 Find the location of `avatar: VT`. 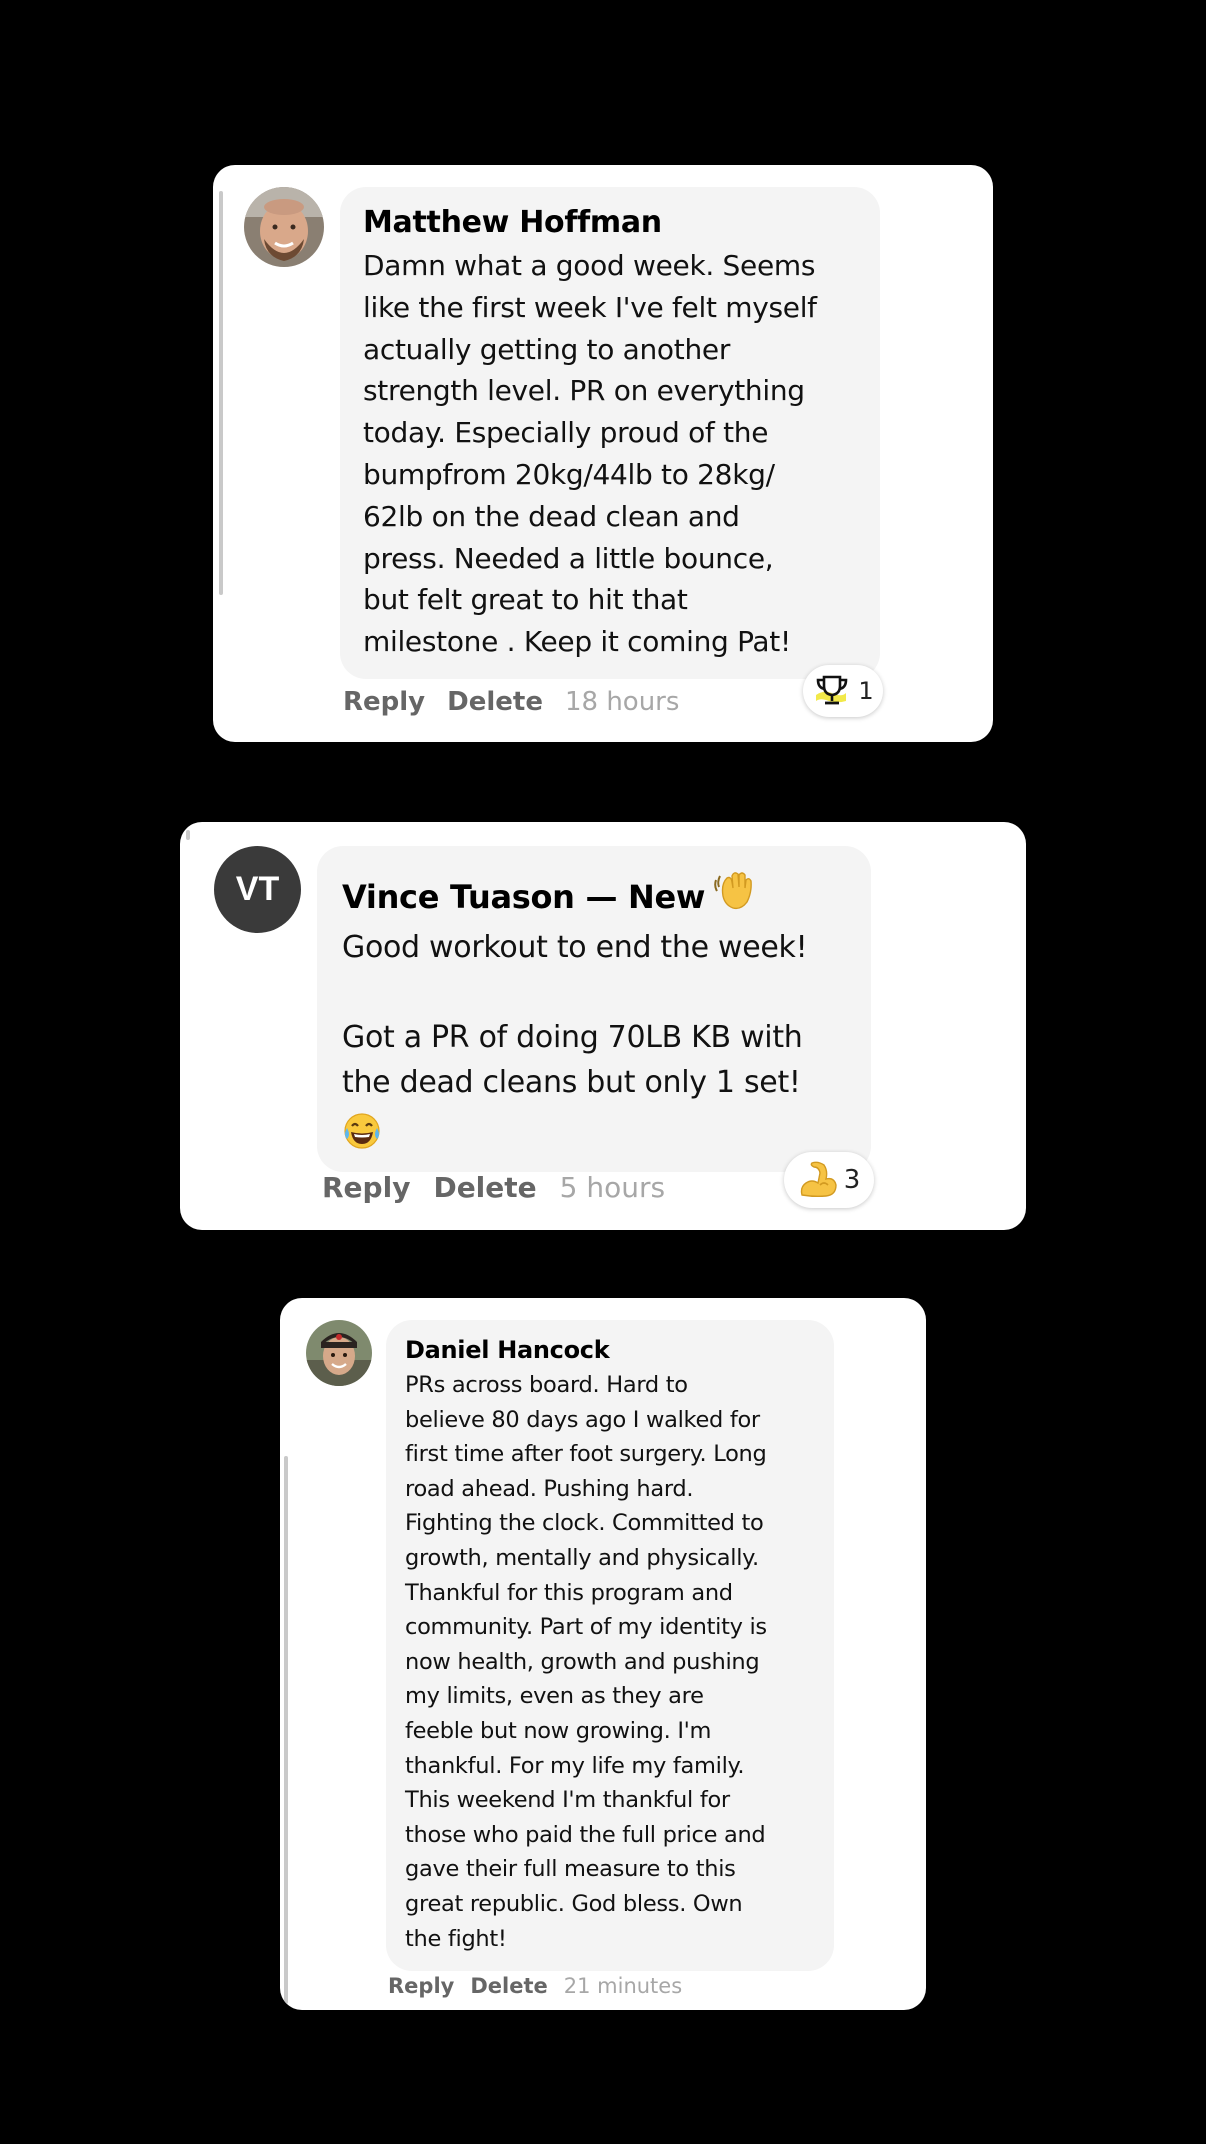

avatar: VT is located at coordinates (257, 889).